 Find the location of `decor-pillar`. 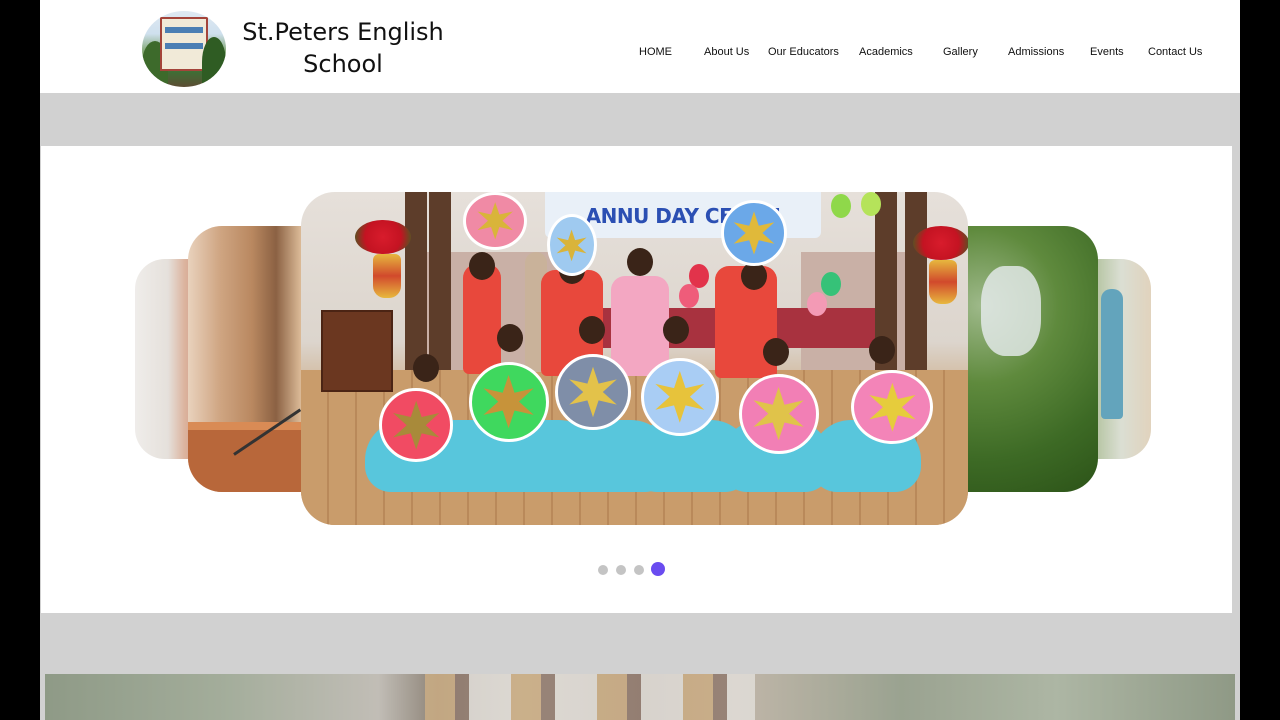

decor-pillar is located at coordinates (916, 292).